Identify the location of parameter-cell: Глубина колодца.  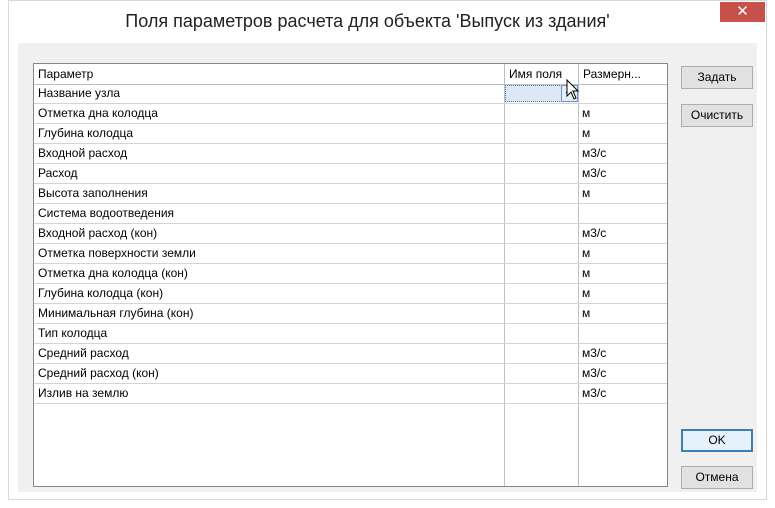
(86, 133).